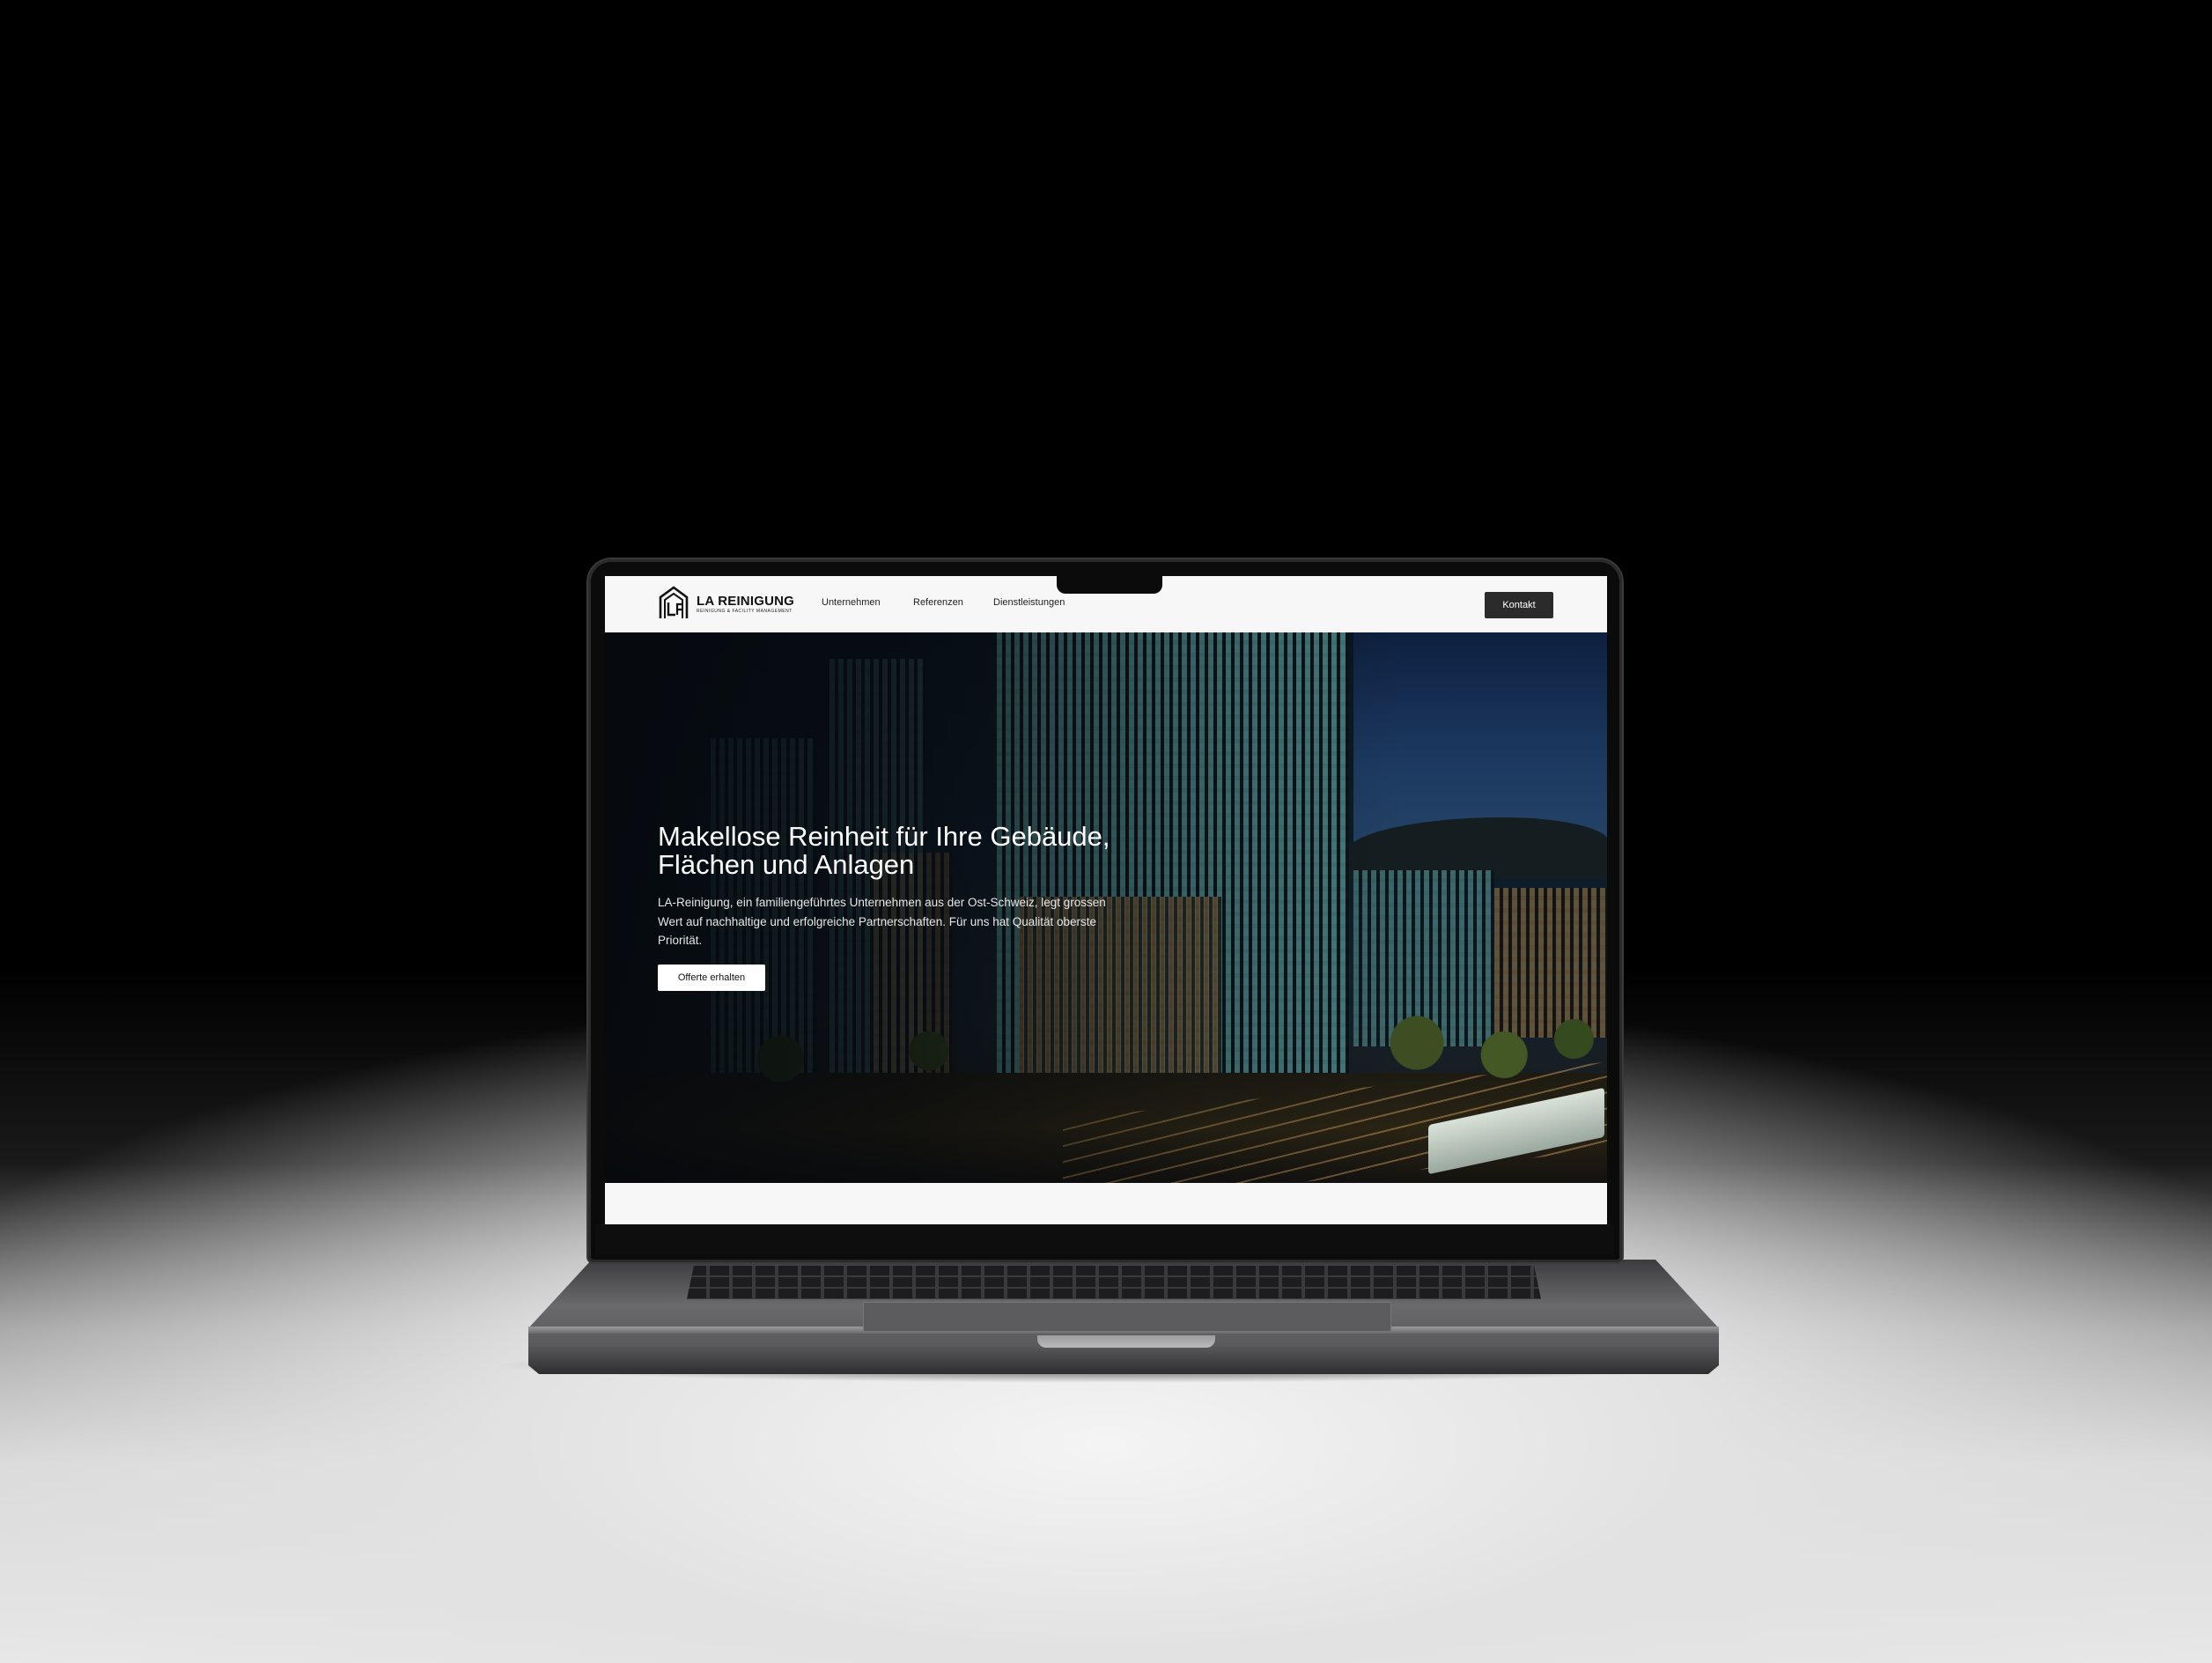 The width and height of the screenshot is (2212, 1663). What do you see at coordinates (1114, 1282) in the screenshot?
I see `laptop-keyboard` at bounding box center [1114, 1282].